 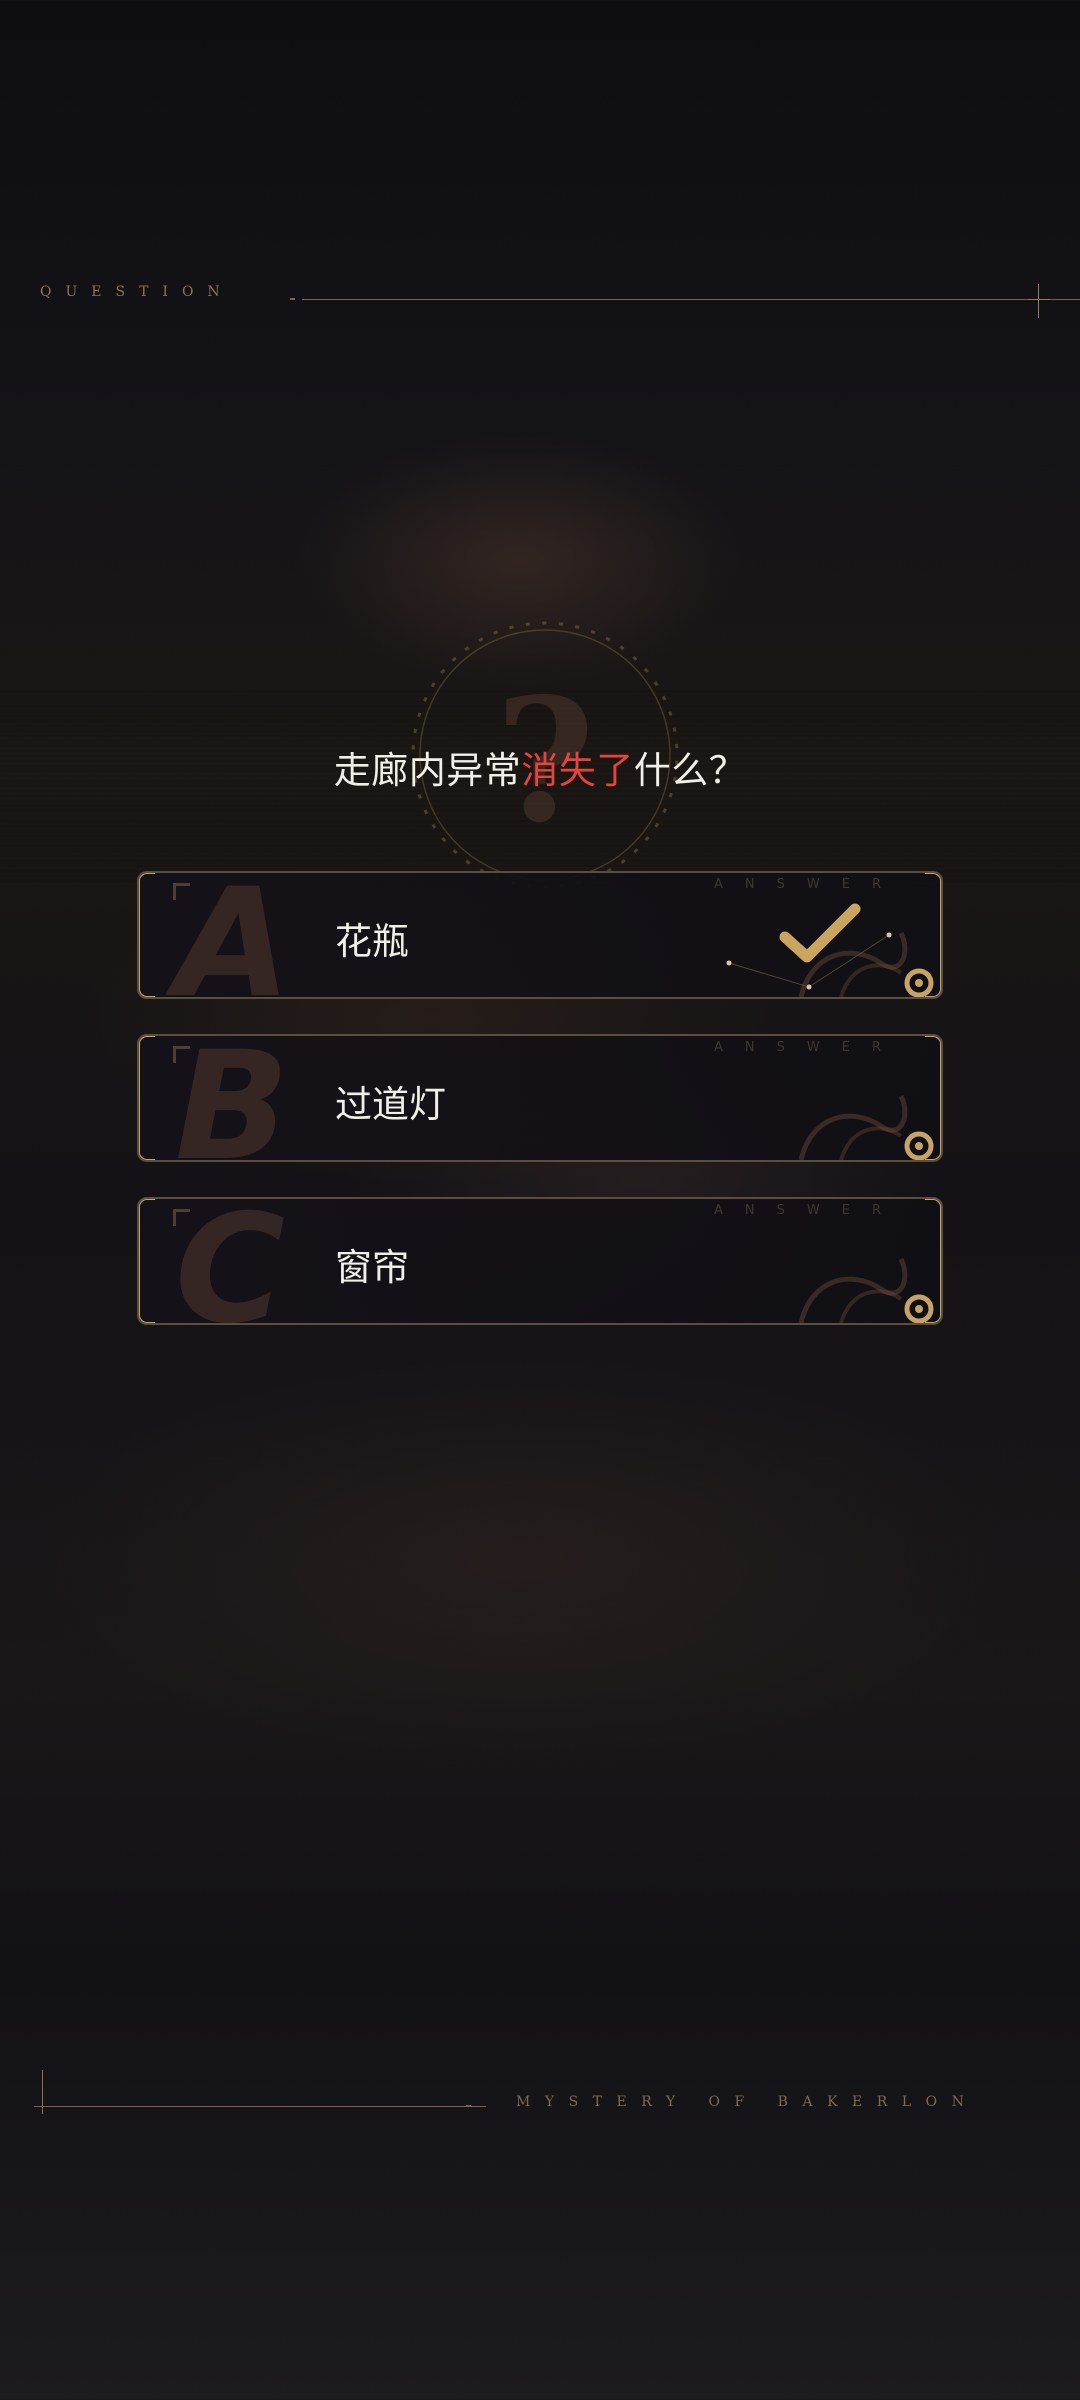 I want to click on question-text-highlight: 消失了, so click(x=577, y=770).